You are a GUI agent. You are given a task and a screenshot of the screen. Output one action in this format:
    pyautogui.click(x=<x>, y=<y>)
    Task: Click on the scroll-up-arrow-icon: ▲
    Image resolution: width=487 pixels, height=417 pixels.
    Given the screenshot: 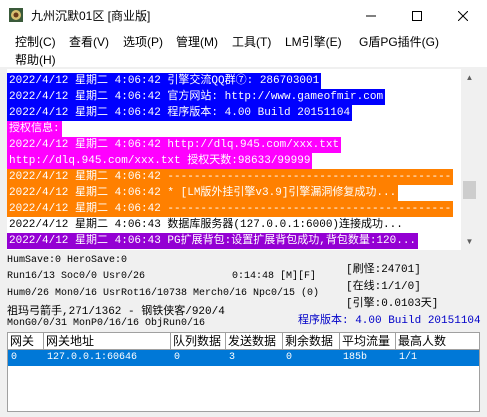 What is the action you would take?
    pyautogui.click(x=469, y=77)
    